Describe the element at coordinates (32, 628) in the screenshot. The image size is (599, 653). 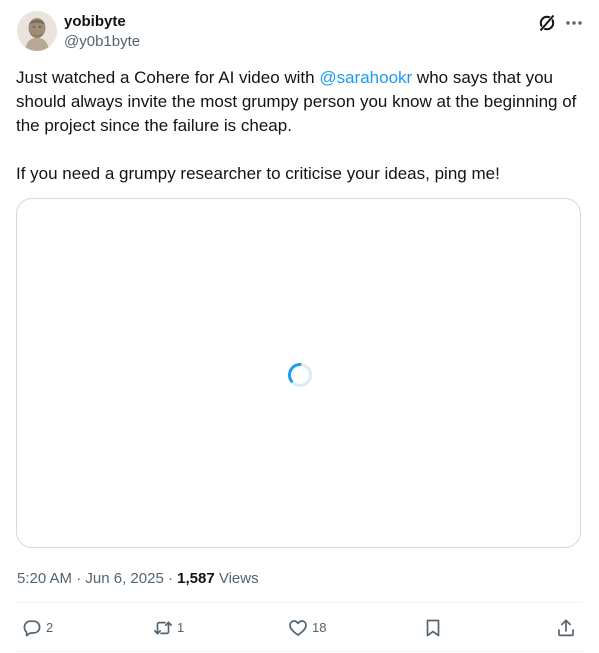
I see `reply-icon` at that location.